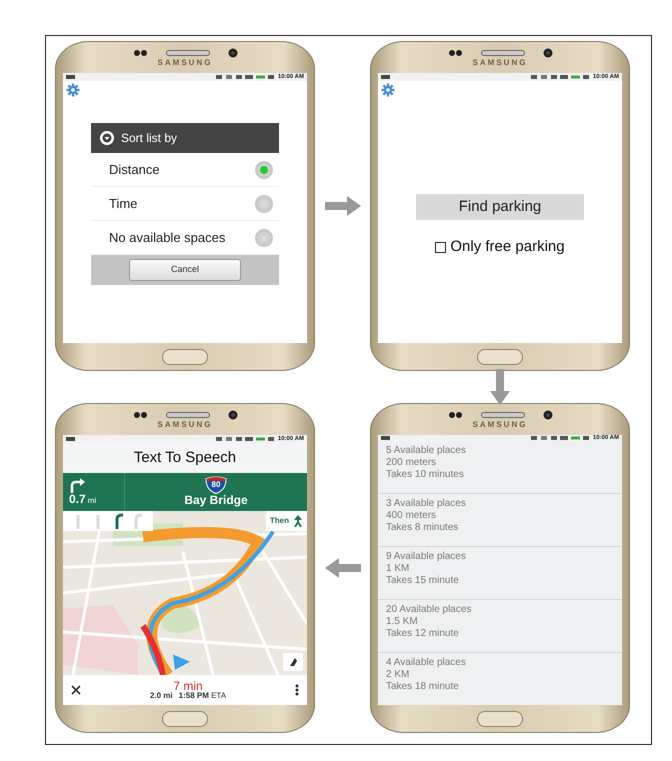 The height and width of the screenshot is (761, 672). I want to click on result-duration: Takes 18 minute, so click(423, 687).